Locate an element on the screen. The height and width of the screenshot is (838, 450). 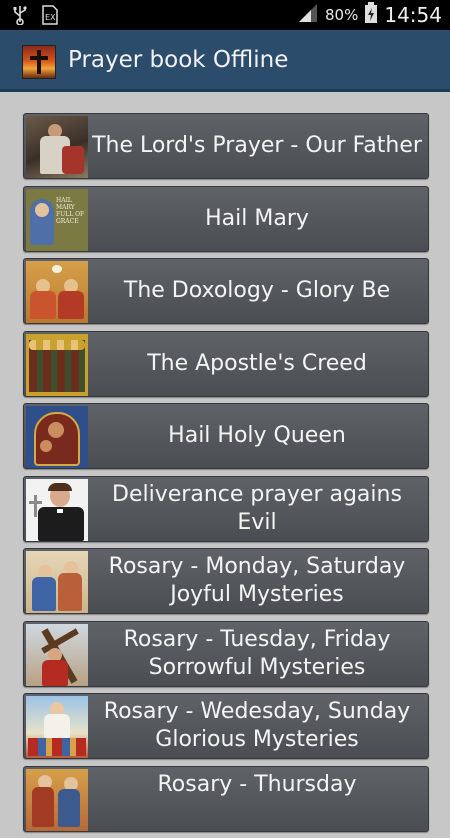
item-title: The Apostle's Creed is located at coordinates (257, 363).